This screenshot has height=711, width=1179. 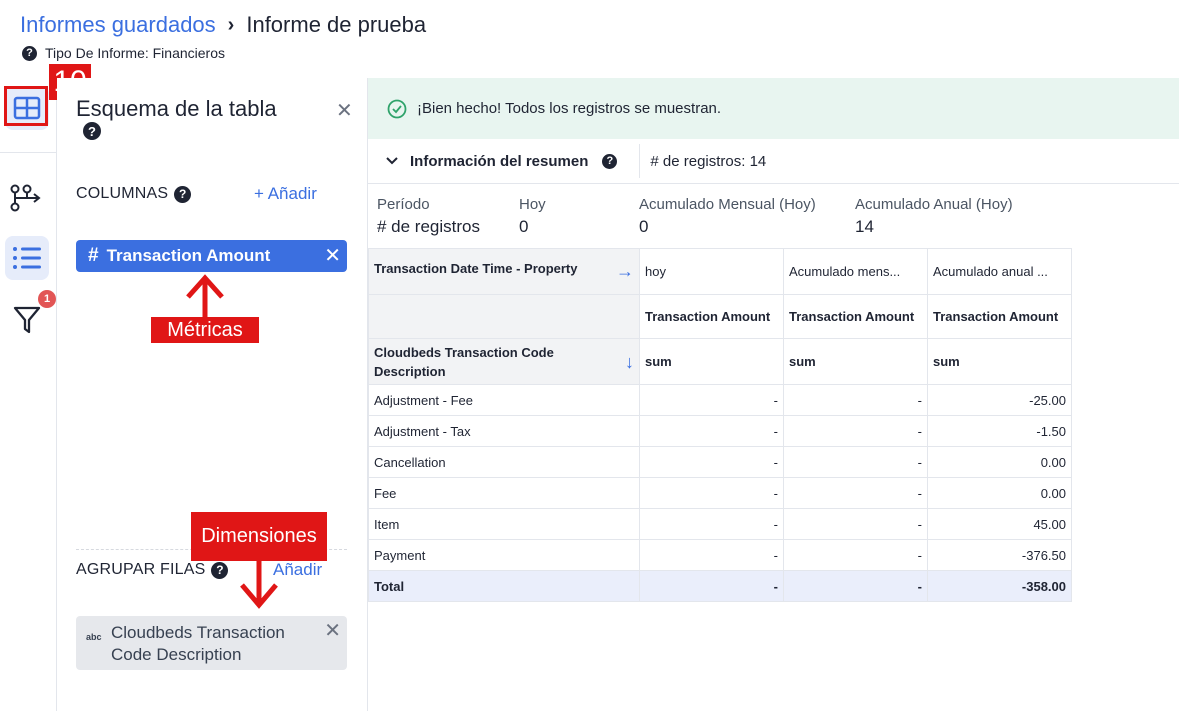 I want to click on table-row: Fee - - 0.00, so click(x=720, y=493).